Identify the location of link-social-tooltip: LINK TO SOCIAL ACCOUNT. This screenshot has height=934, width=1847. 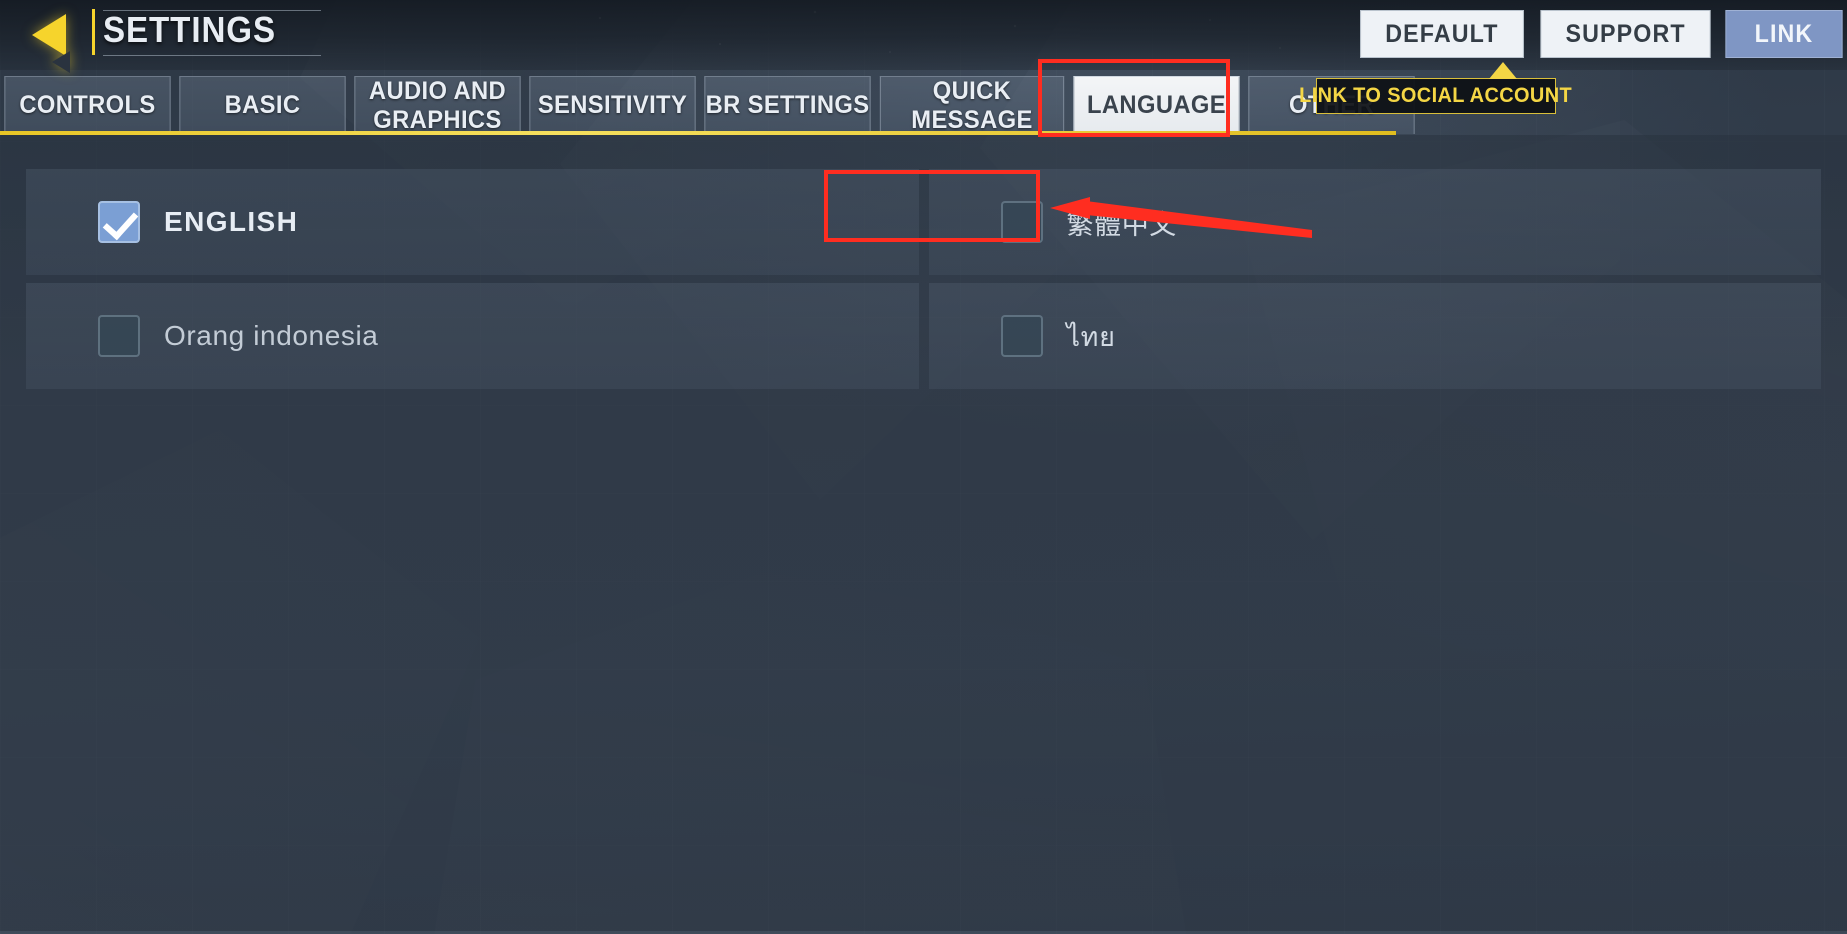
(1436, 96).